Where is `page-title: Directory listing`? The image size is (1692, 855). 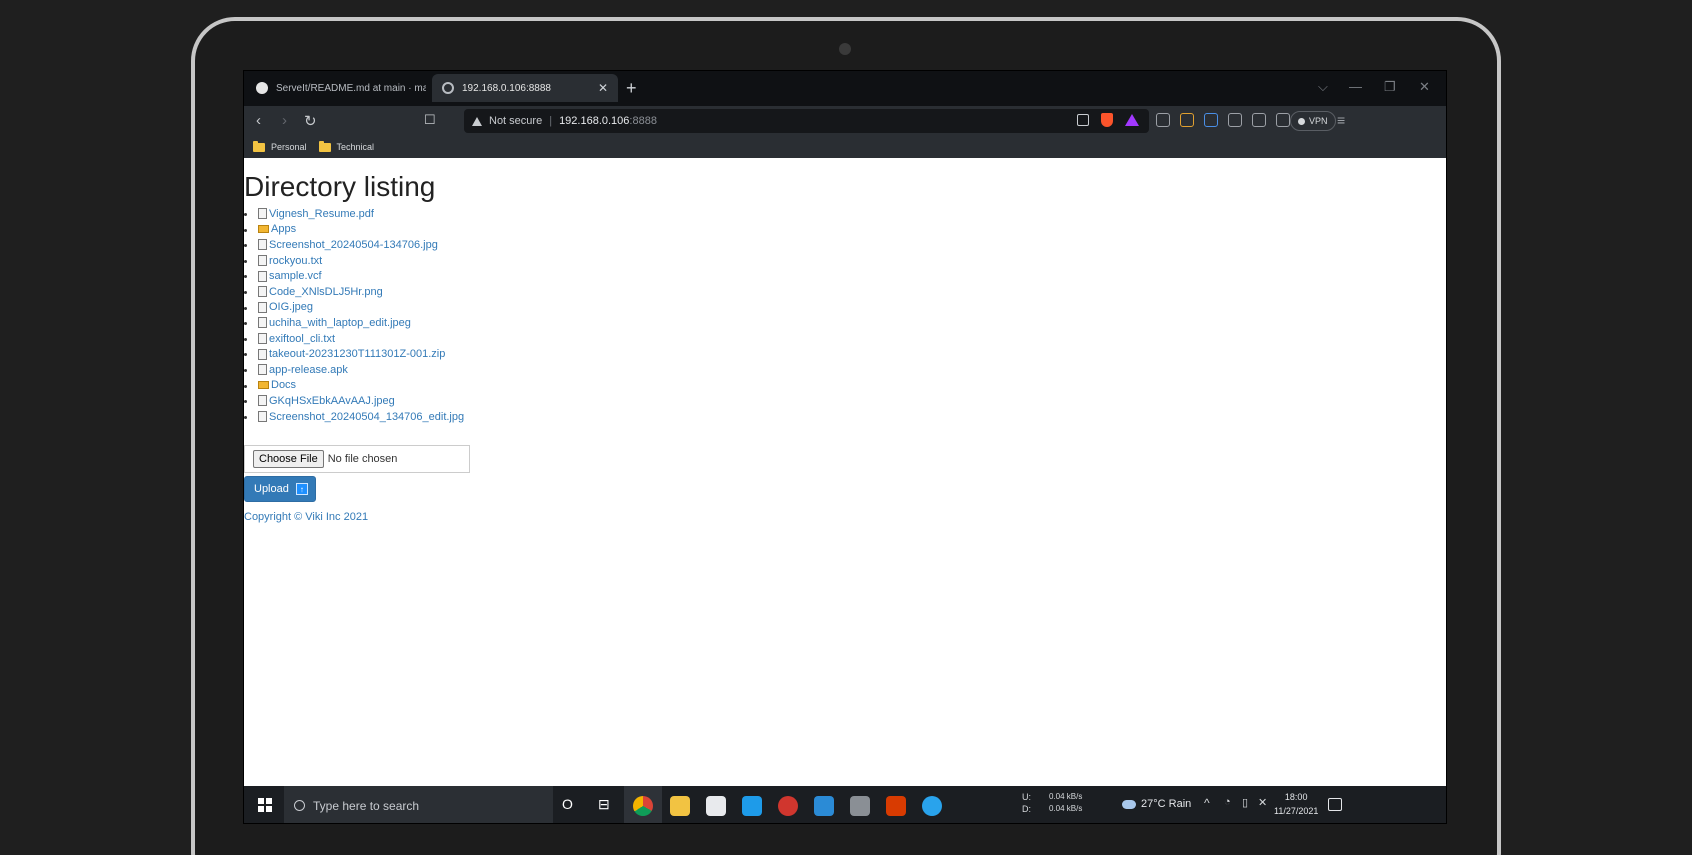 page-title: Directory listing is located at coordinates (340, 186).